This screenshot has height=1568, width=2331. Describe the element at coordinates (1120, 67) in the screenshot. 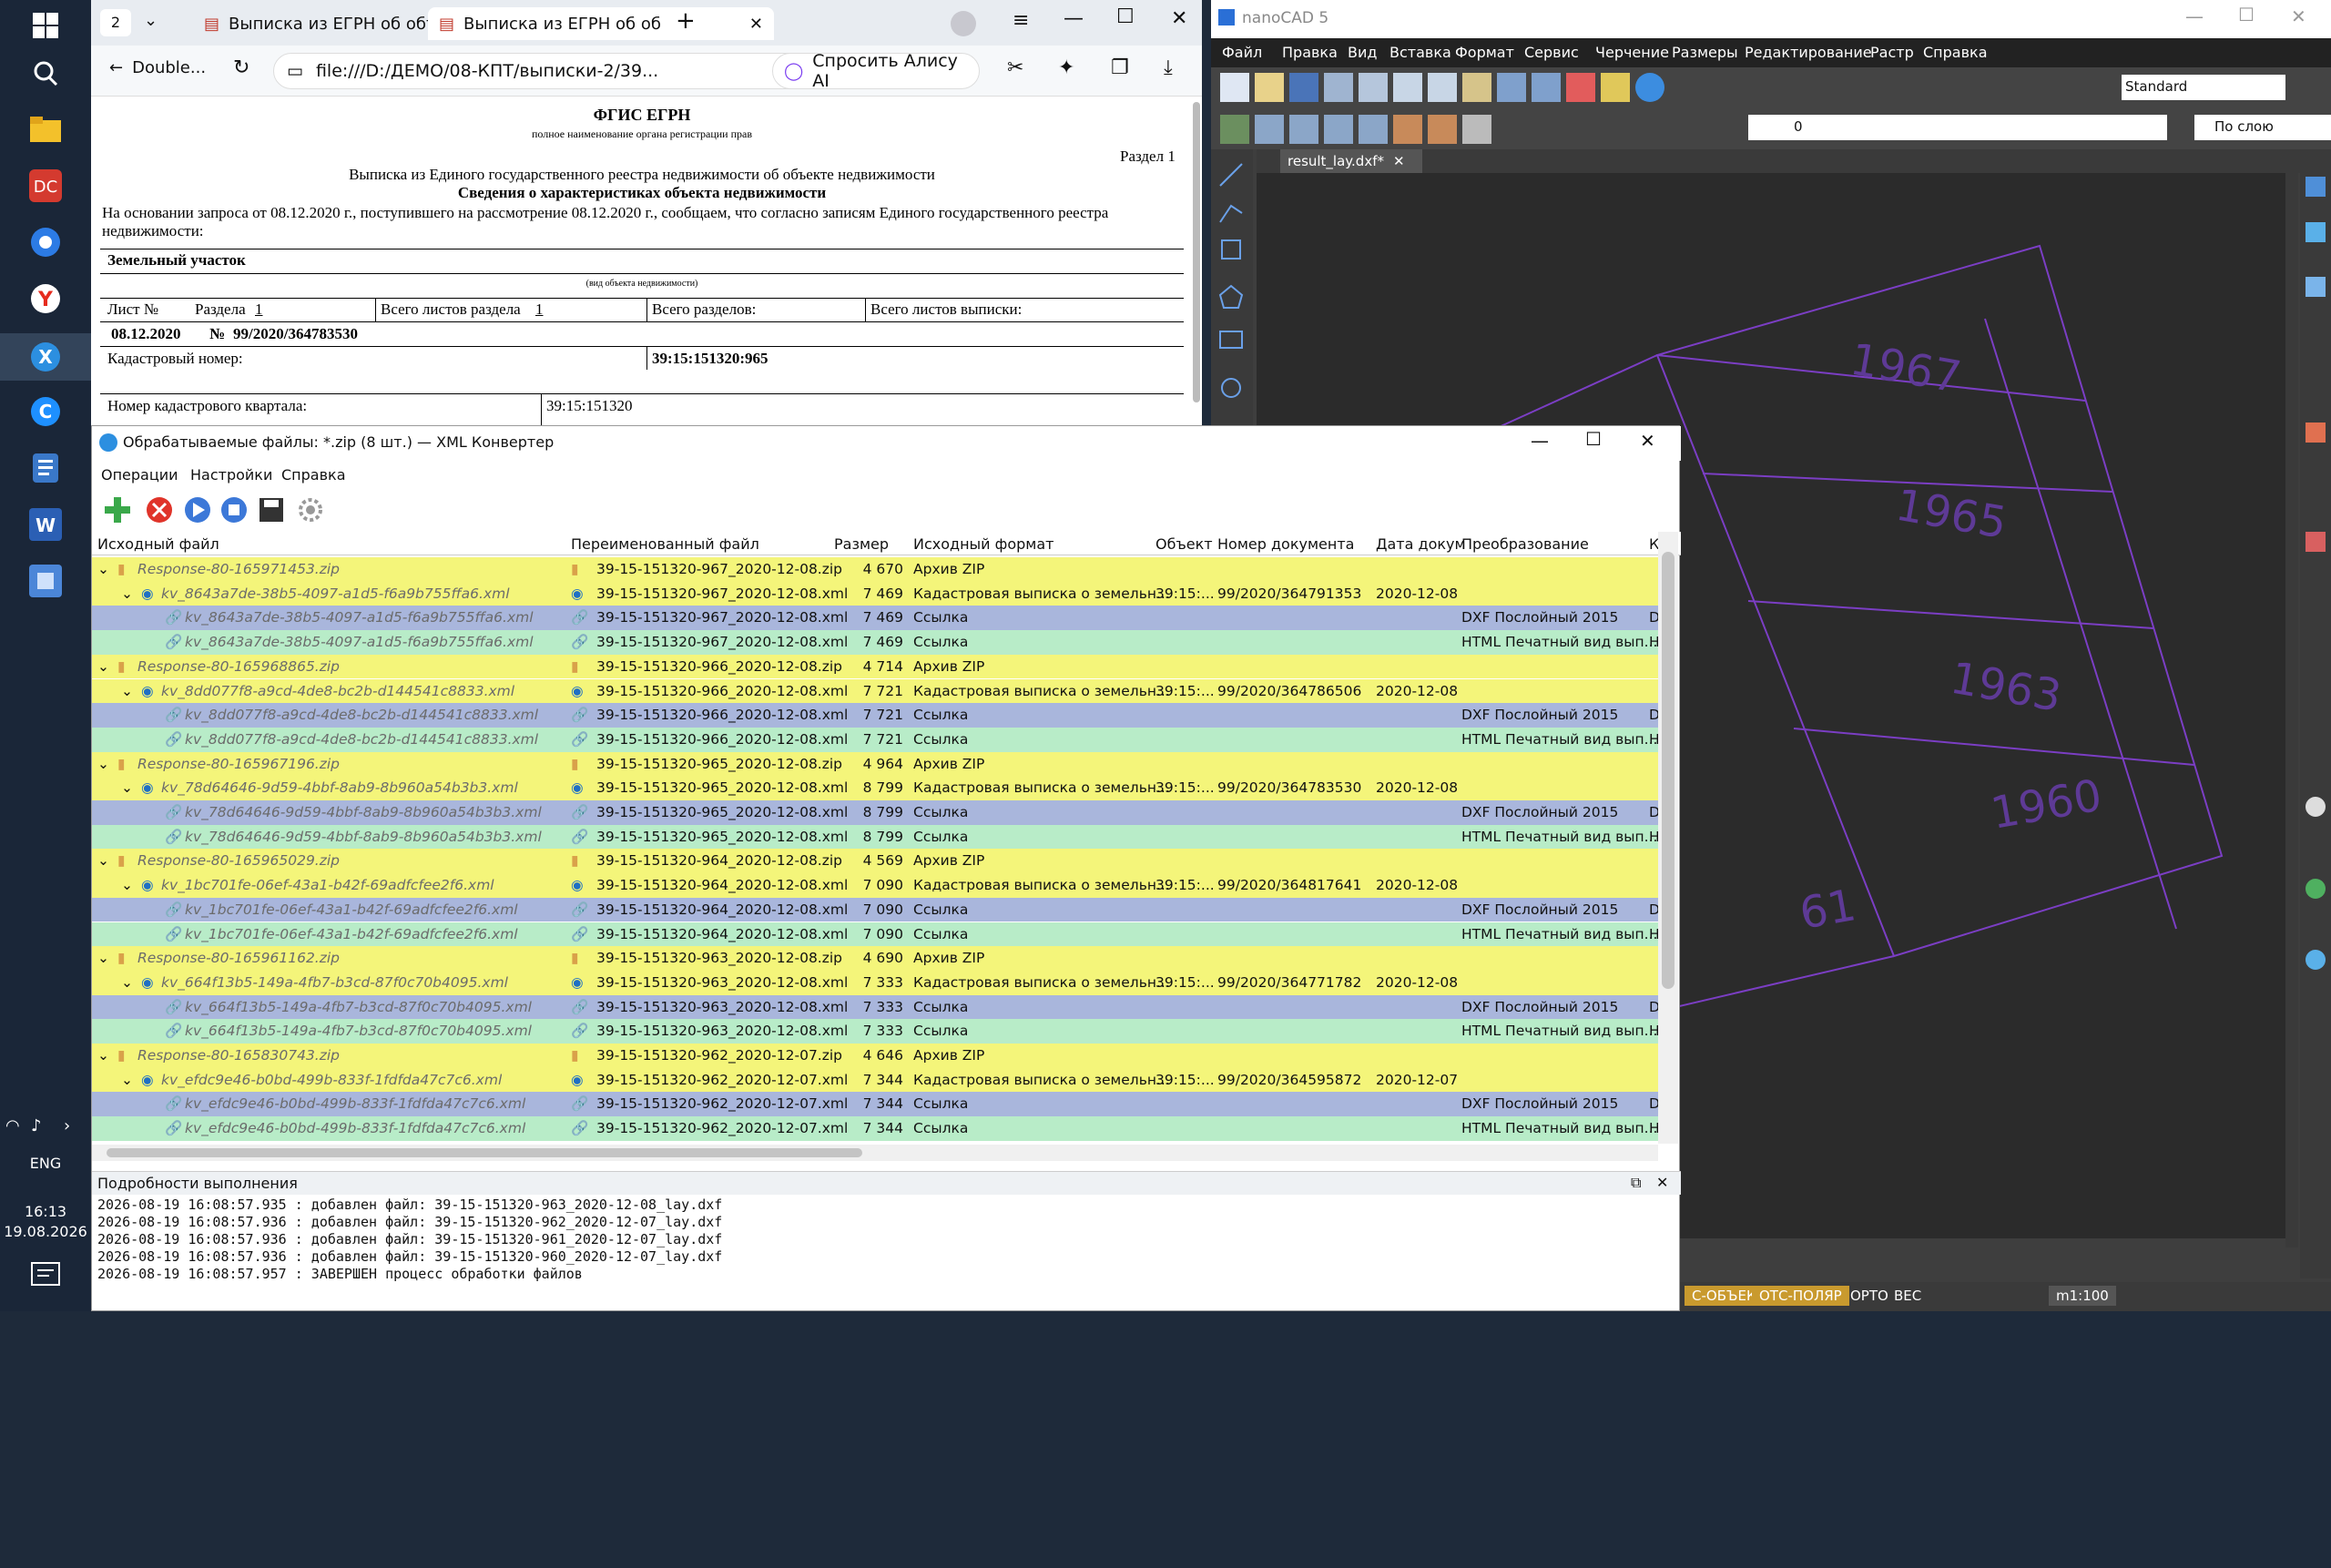

I see `collections-icon: ❐` at that location.